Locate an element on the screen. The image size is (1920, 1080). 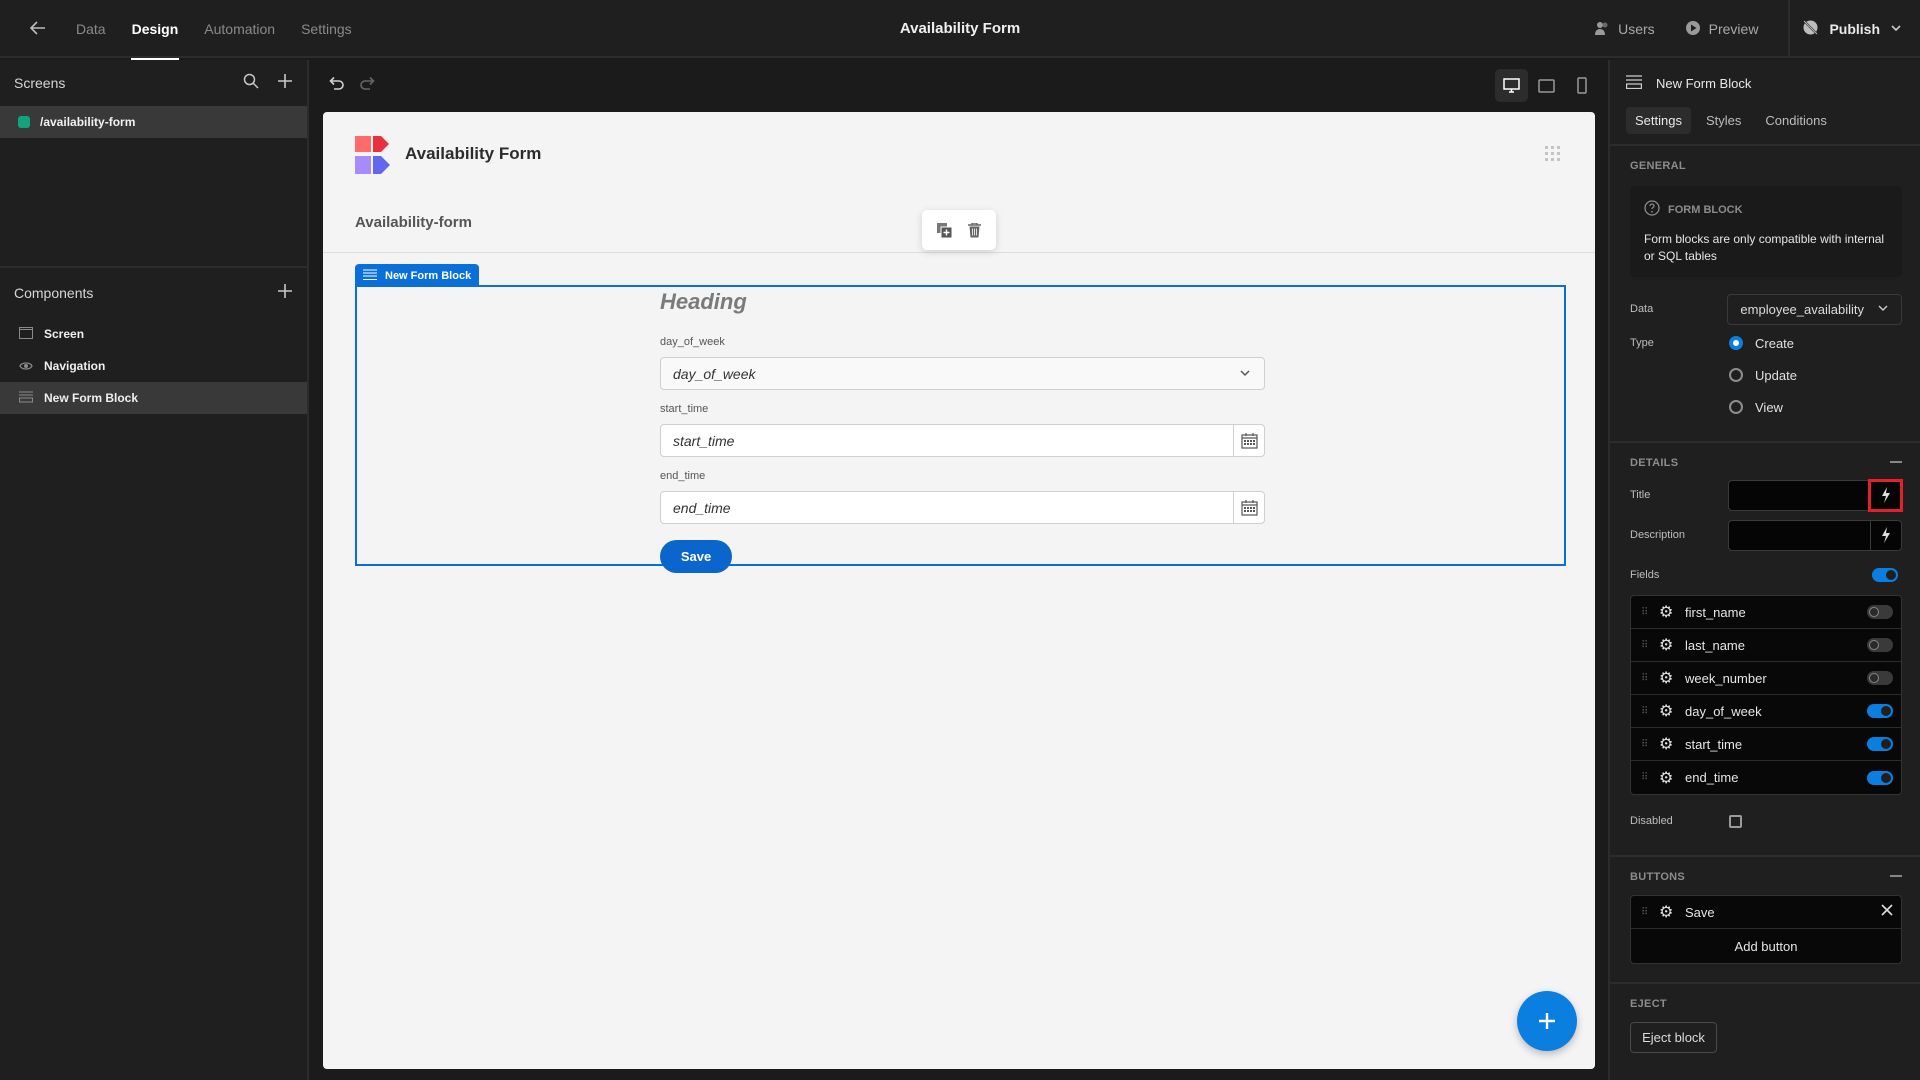
form-block-icon is located at coordinates (26, 398).